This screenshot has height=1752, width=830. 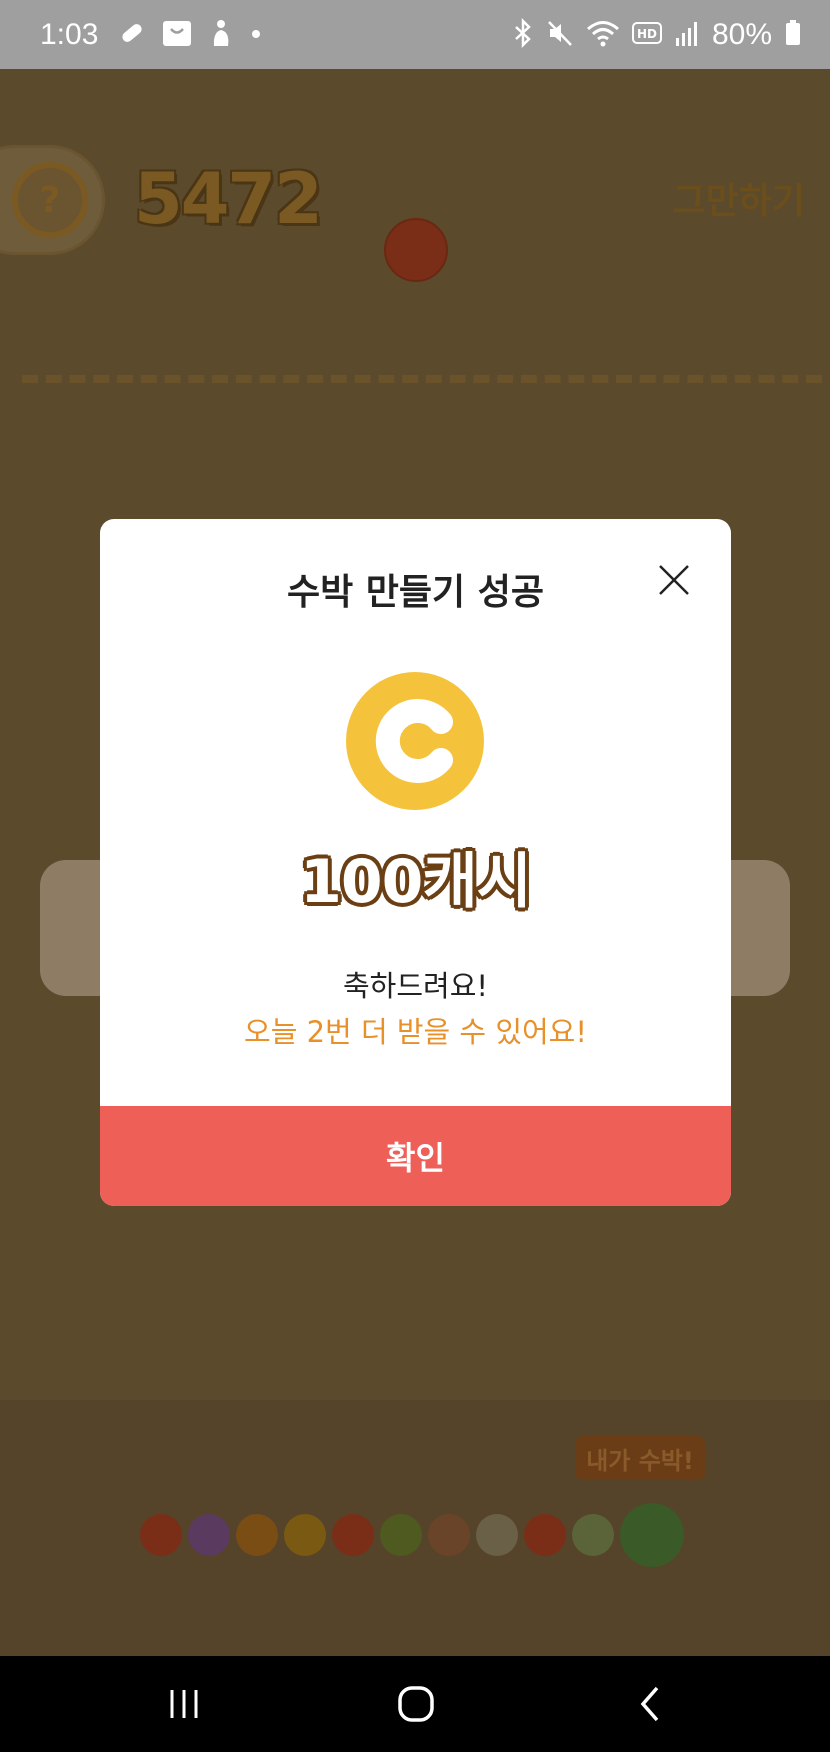 What do you see at coordinates (221, 35) in the screenshot?
I see `person-walking-icon` at bounding box center [221, 35].